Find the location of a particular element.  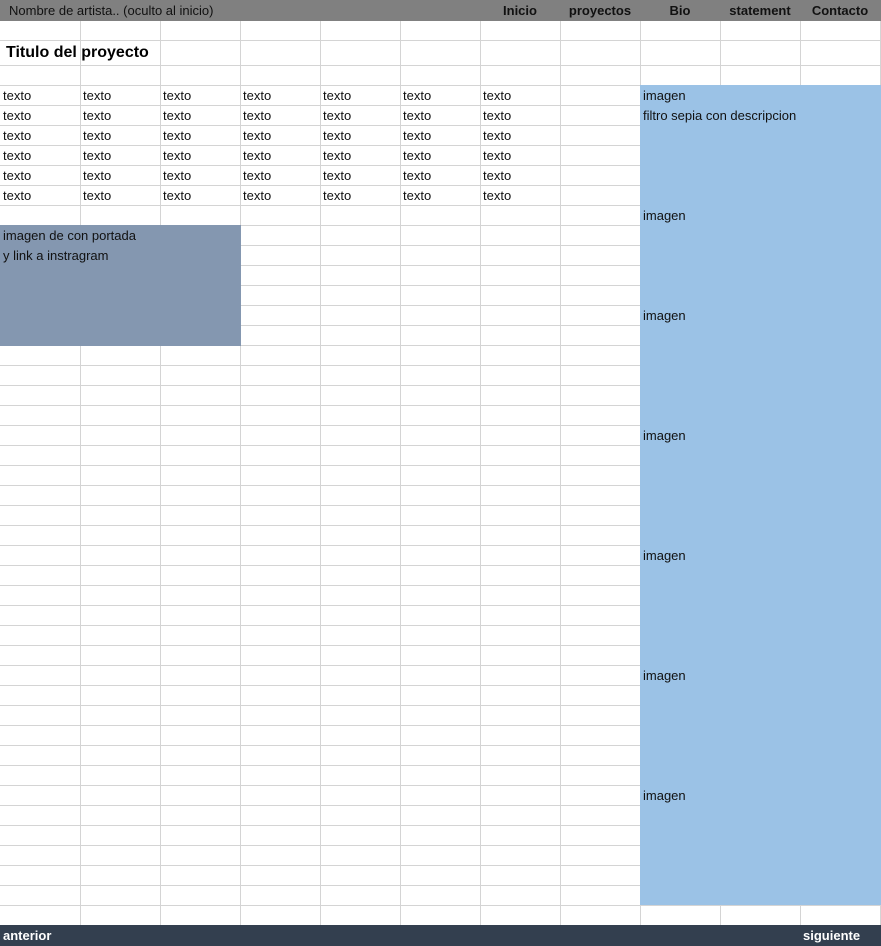

cover-text: y link a instragram is located at coordinates (56, 255).